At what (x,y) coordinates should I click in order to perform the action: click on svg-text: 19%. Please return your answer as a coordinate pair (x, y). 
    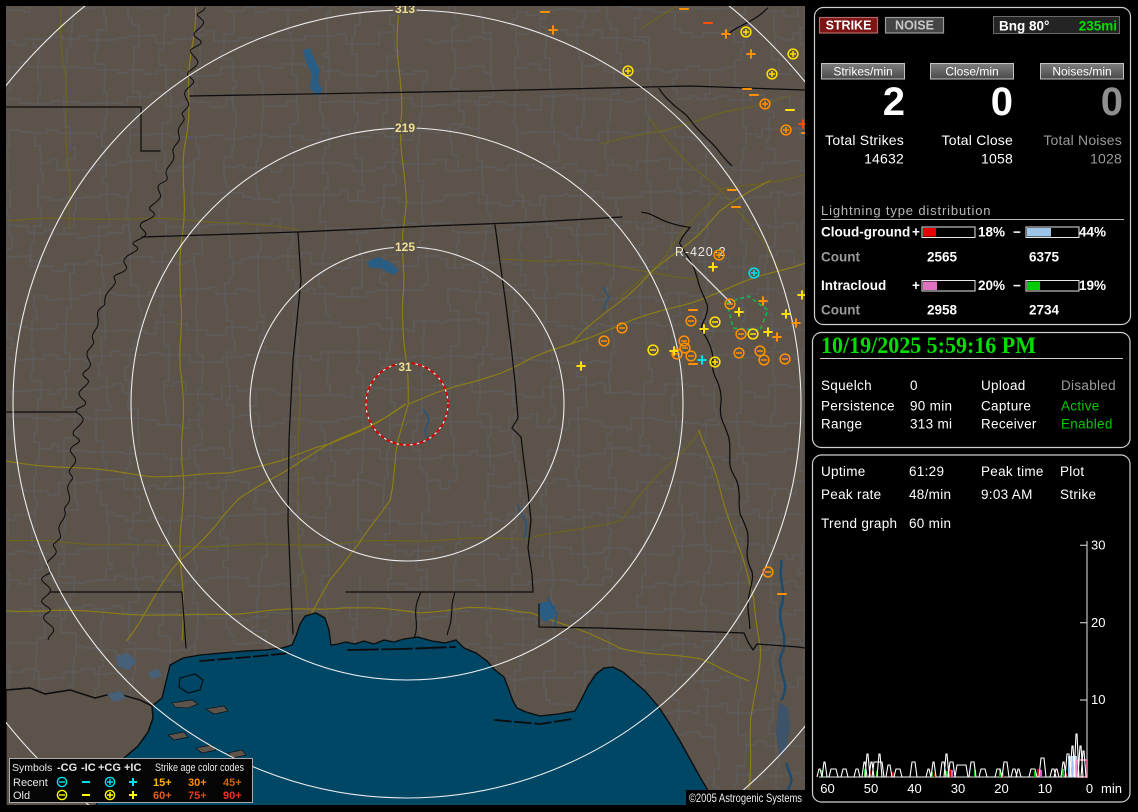
    Looking at the image, I should click on (1092, 285).